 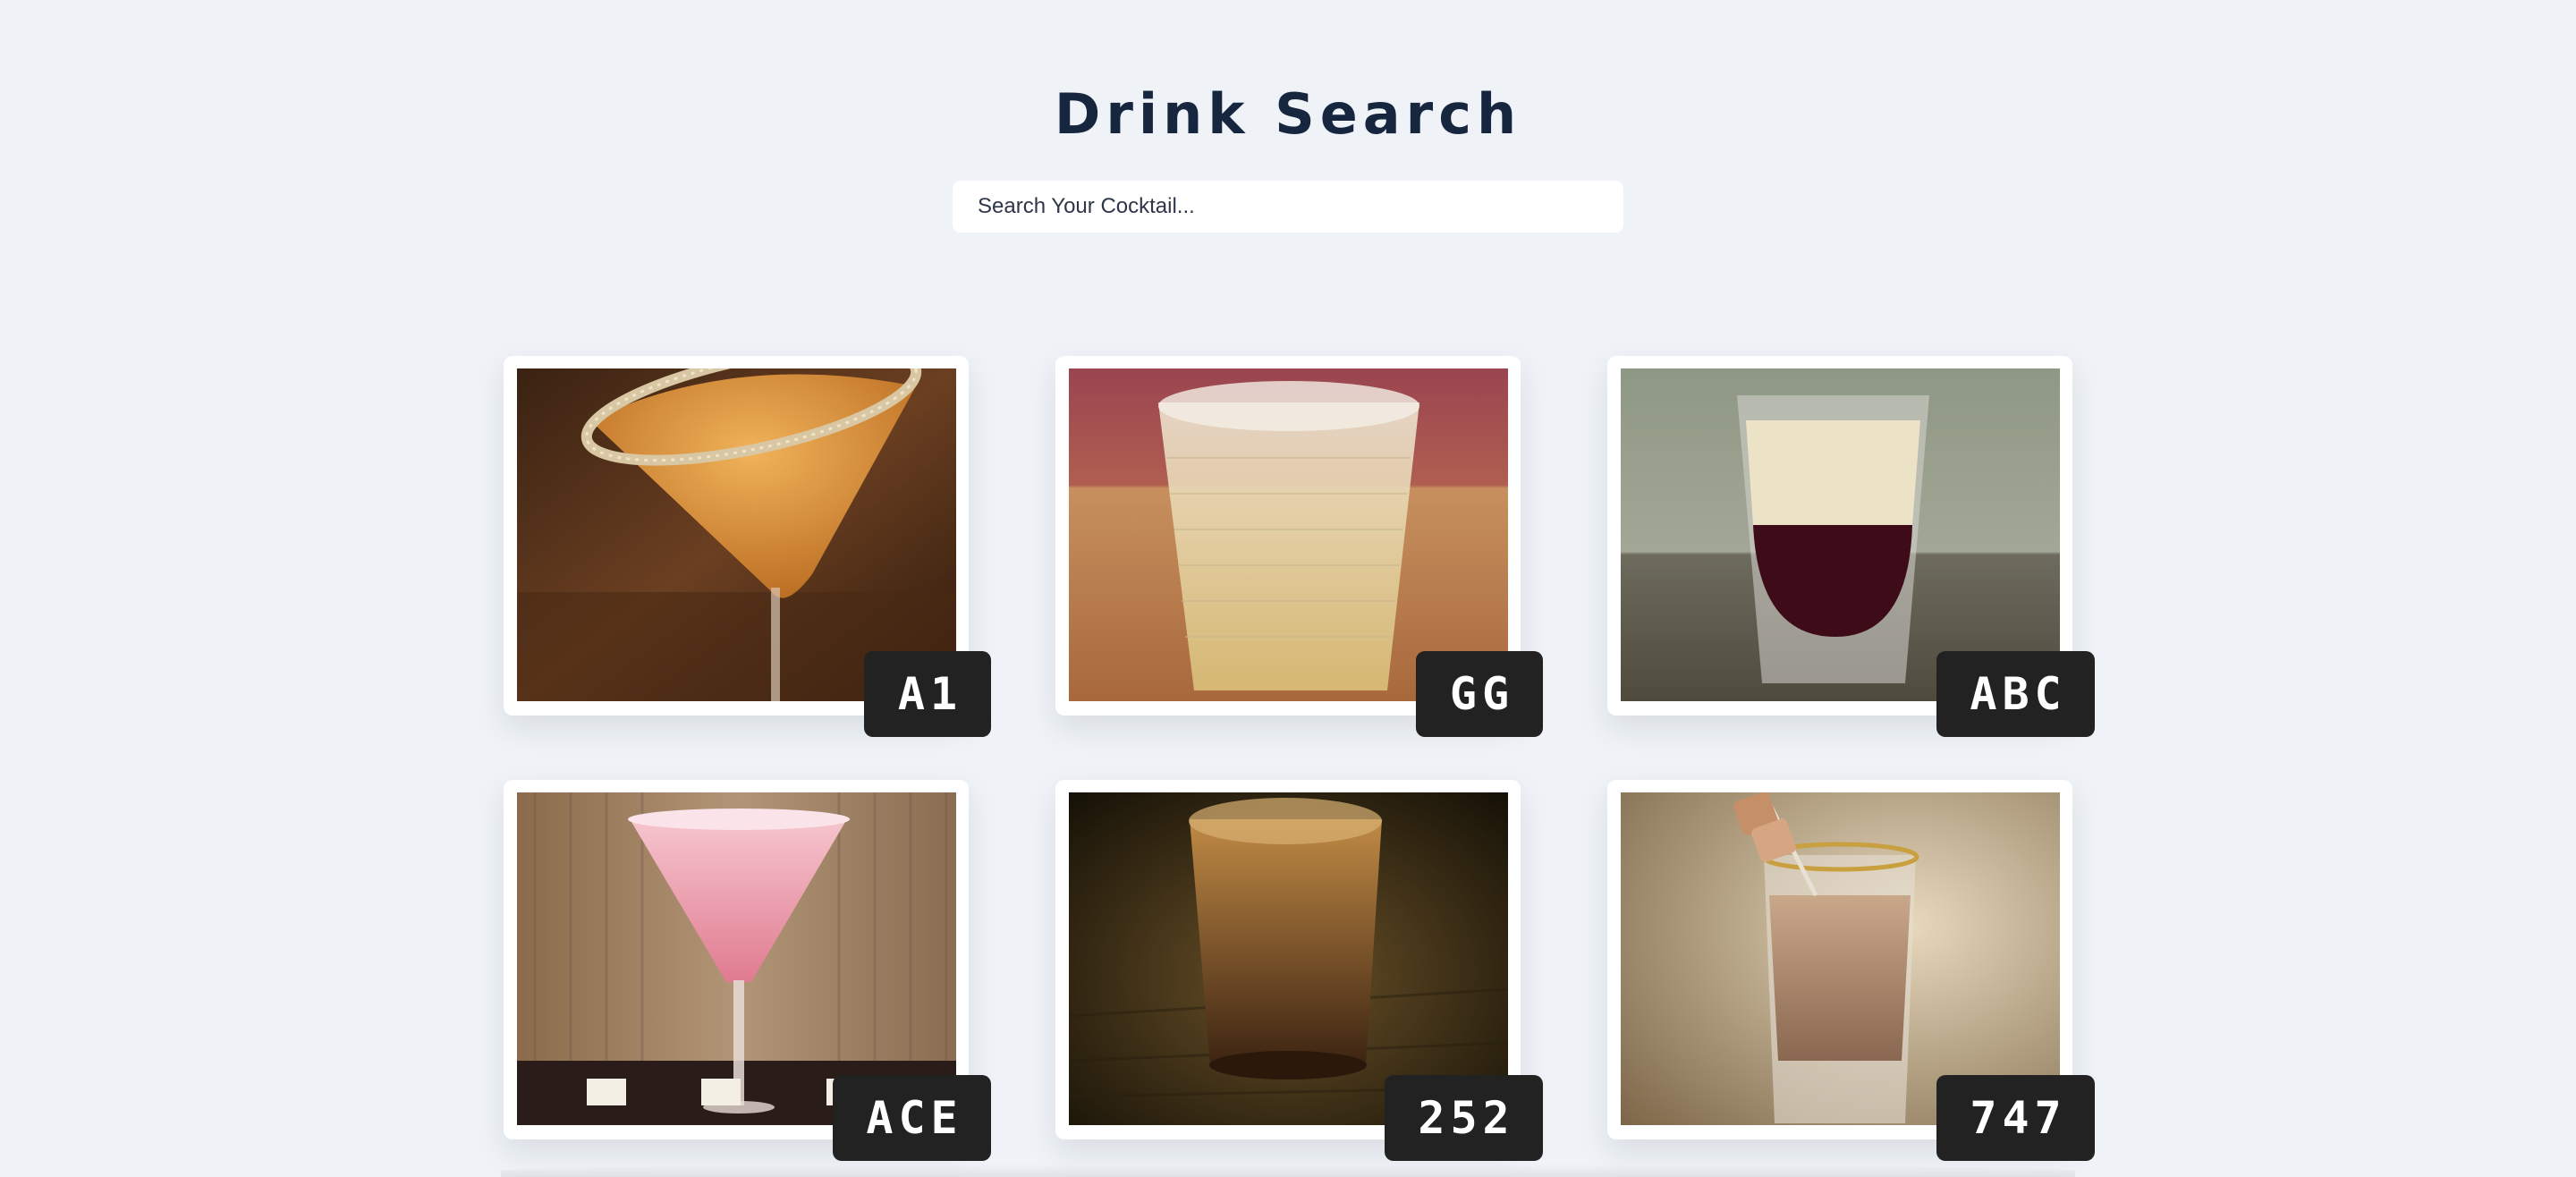 I want to click on drink-code-badge: ABC, so click(x=2015, y=694).